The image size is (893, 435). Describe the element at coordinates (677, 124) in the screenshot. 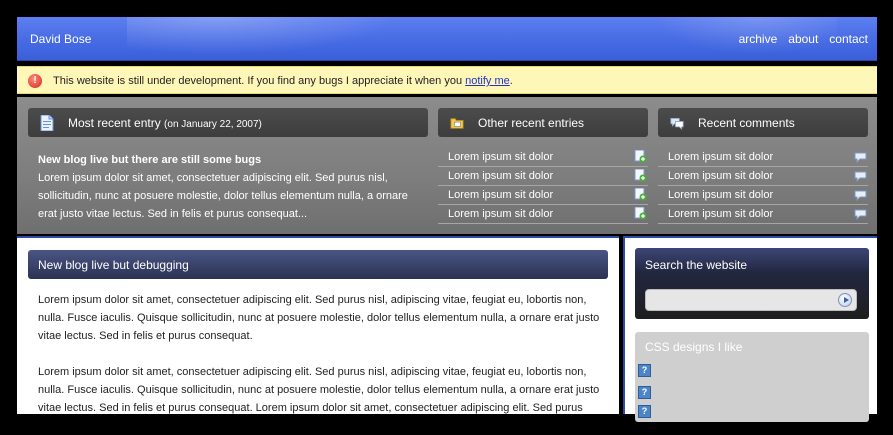

I see `comments-icon` at that location.